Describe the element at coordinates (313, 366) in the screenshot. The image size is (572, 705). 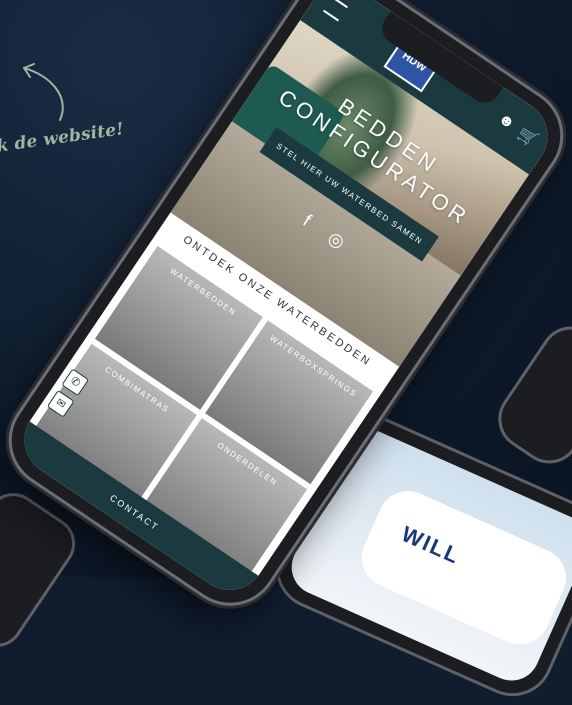
I see `category-label: WATERBOXSPRINGS` at that location.